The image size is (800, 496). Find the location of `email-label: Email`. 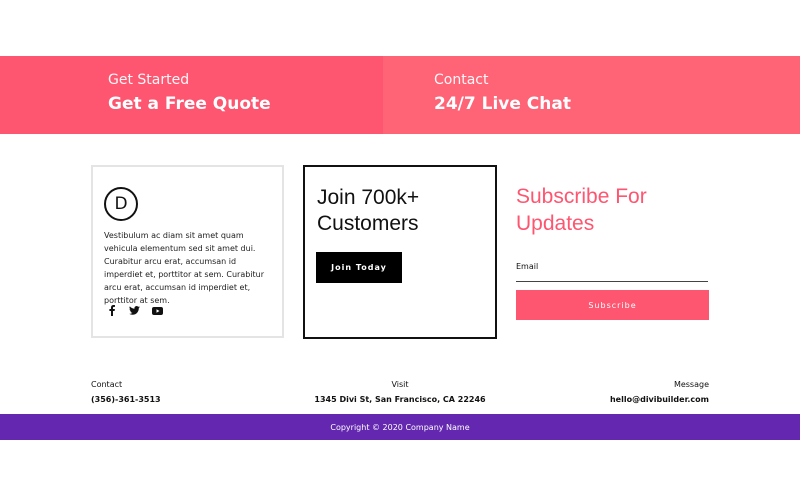

email-label: Email is located at coordinates (527, 266).